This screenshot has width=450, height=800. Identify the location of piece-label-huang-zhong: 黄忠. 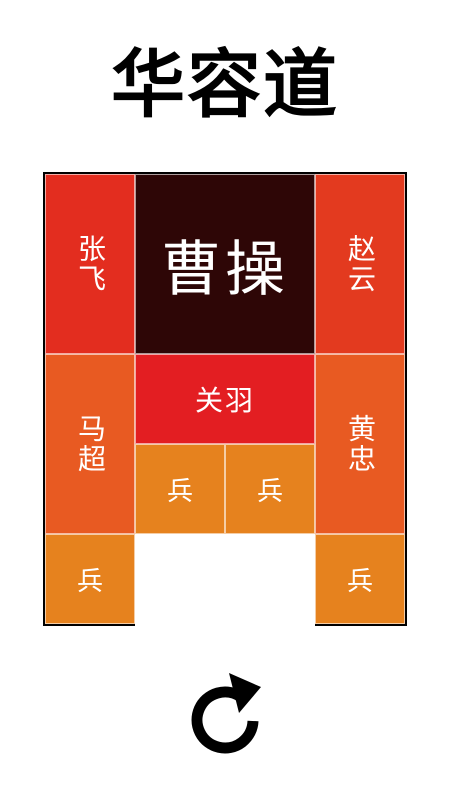
(360, 444).